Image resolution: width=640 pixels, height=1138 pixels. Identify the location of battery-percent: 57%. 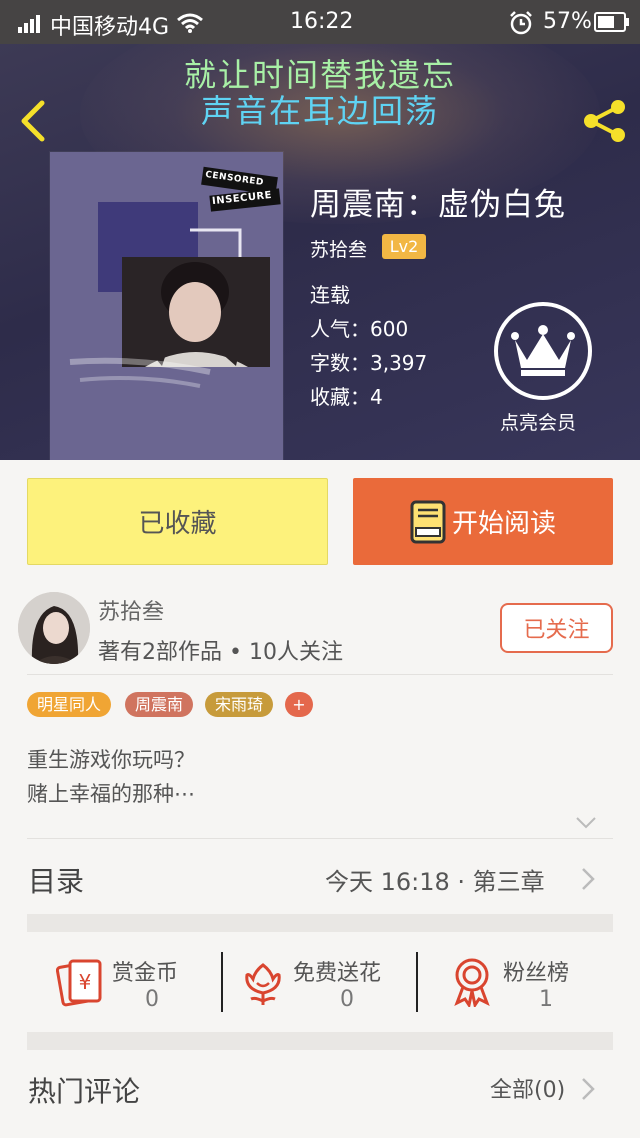
(567, 21).